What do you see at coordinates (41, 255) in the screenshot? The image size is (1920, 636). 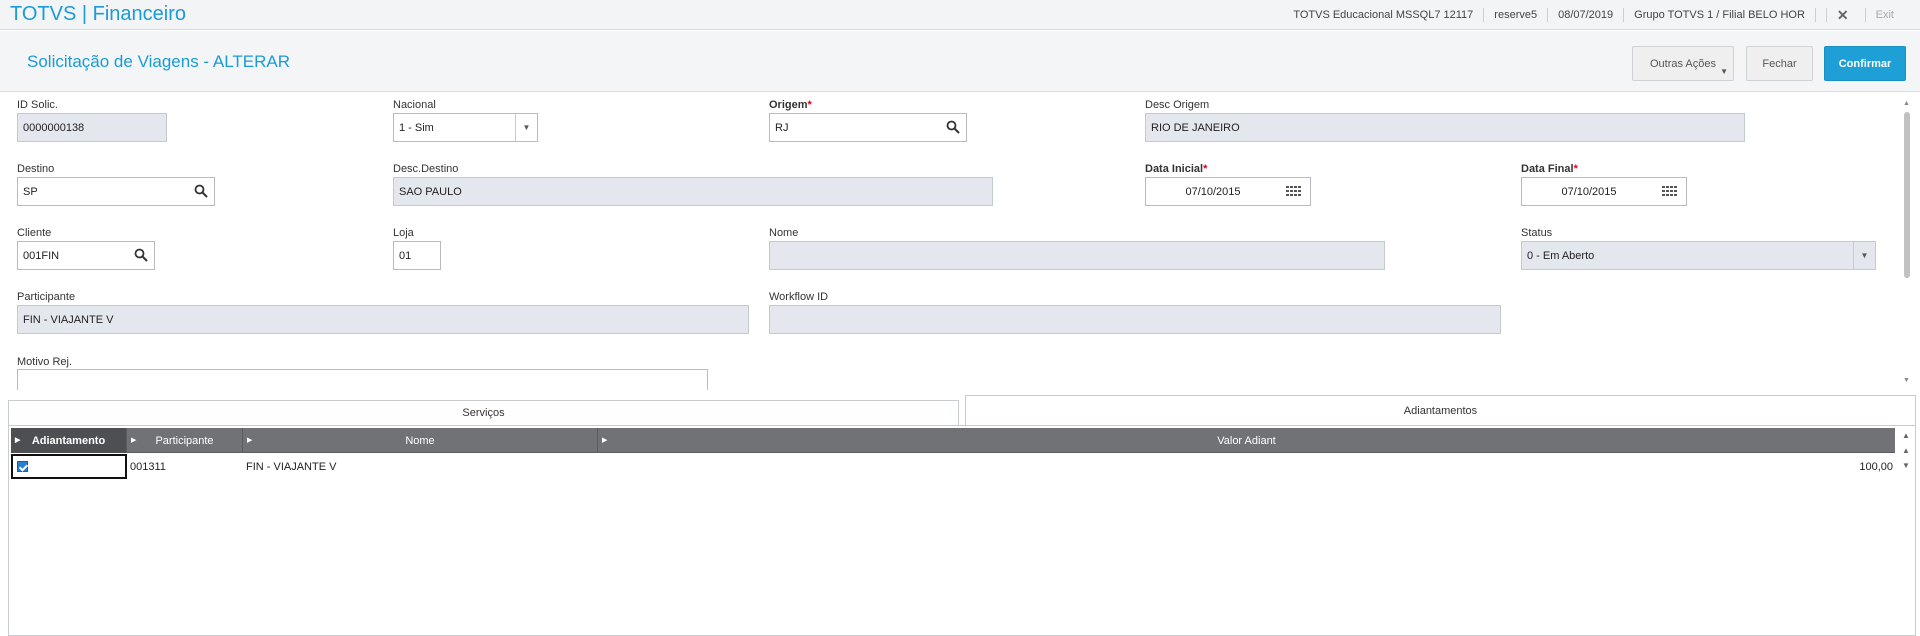 I see `cliente-value: 001FIN` at bounding box center [41, 255].